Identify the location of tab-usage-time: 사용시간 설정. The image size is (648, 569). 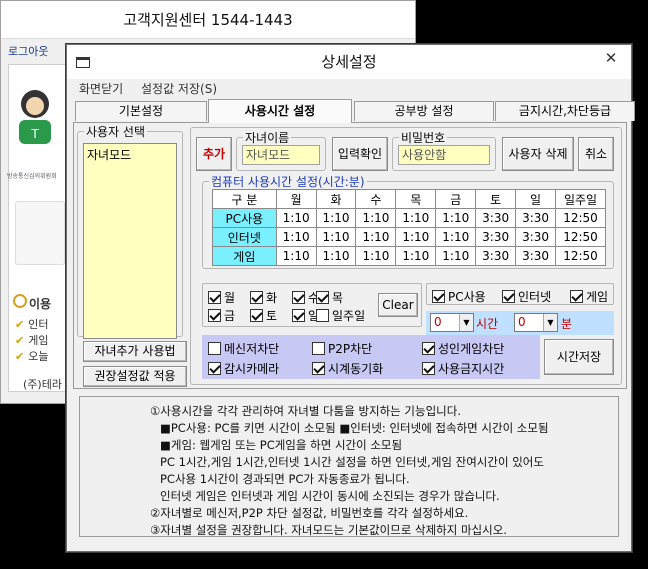
(280, 111).